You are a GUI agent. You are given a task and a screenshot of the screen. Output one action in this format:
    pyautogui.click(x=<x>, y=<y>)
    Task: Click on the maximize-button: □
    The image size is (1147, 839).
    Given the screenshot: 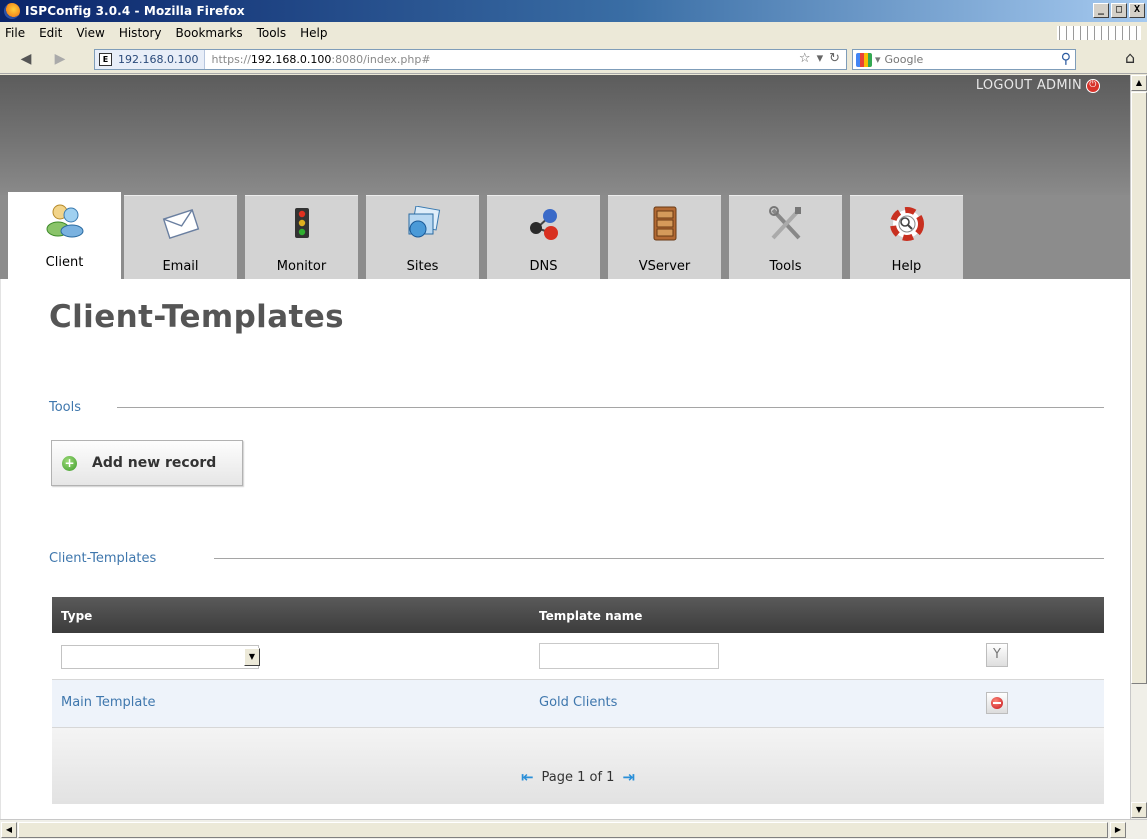 What is the action you would take?
    pyautogui.click(x=1119, y=10)
    